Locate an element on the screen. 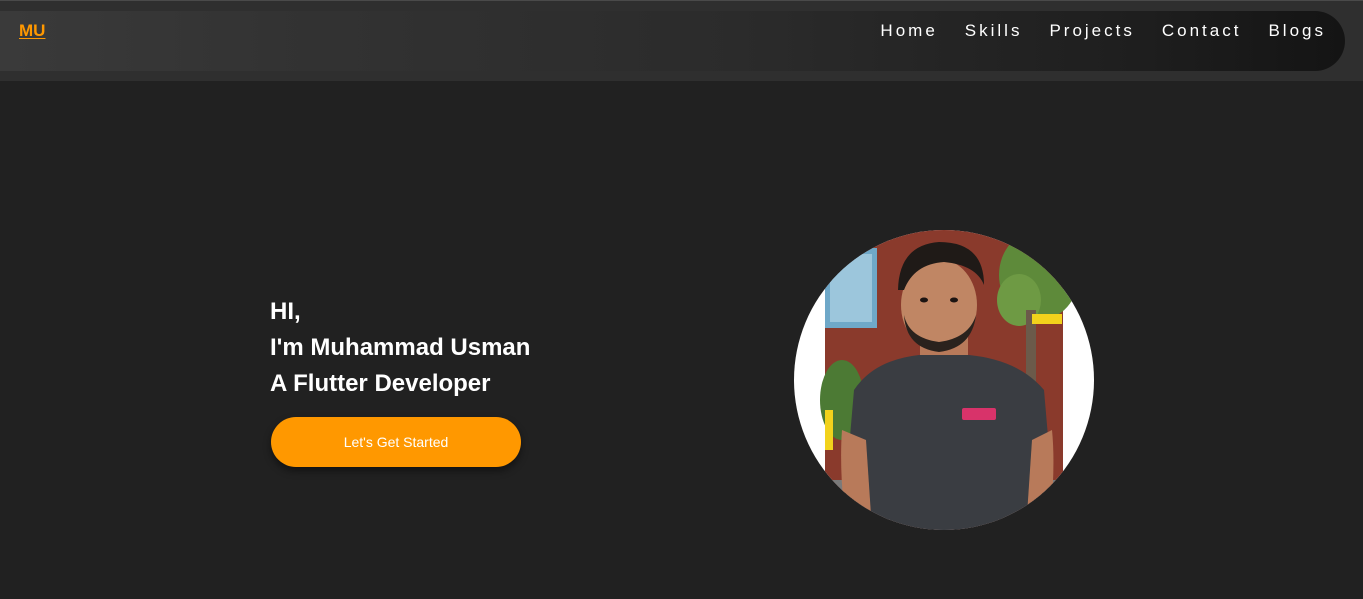  hero-role: A Flutter Developer is located at coordinates (380, 383).